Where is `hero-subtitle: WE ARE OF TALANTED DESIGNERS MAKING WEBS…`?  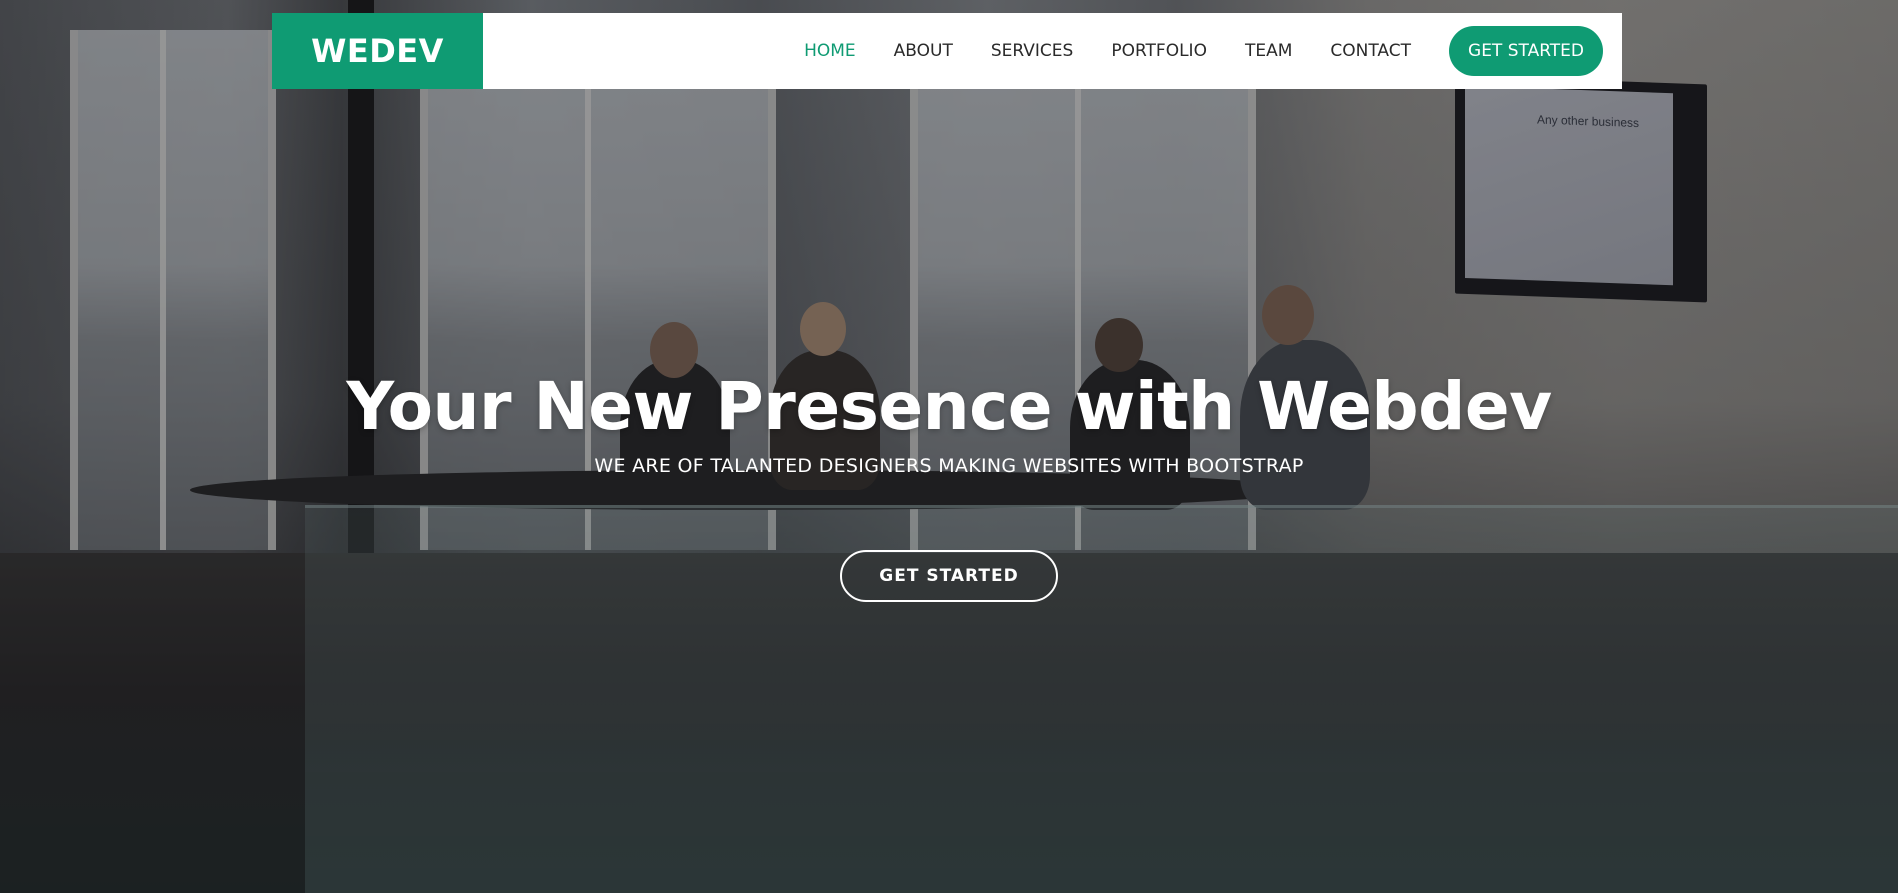 hero-subtitle: WE ARE OF TALANTED DESIGNERS MAKING WEBS… is located at coordinates (949, 466).